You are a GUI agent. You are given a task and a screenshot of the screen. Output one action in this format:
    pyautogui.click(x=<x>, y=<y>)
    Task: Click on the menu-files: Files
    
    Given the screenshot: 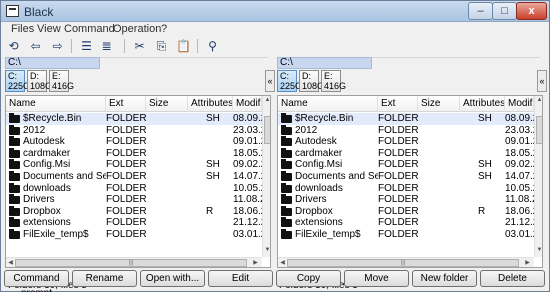 What is the action you would take?
    pyautogui.click(x=22, y=29)
    